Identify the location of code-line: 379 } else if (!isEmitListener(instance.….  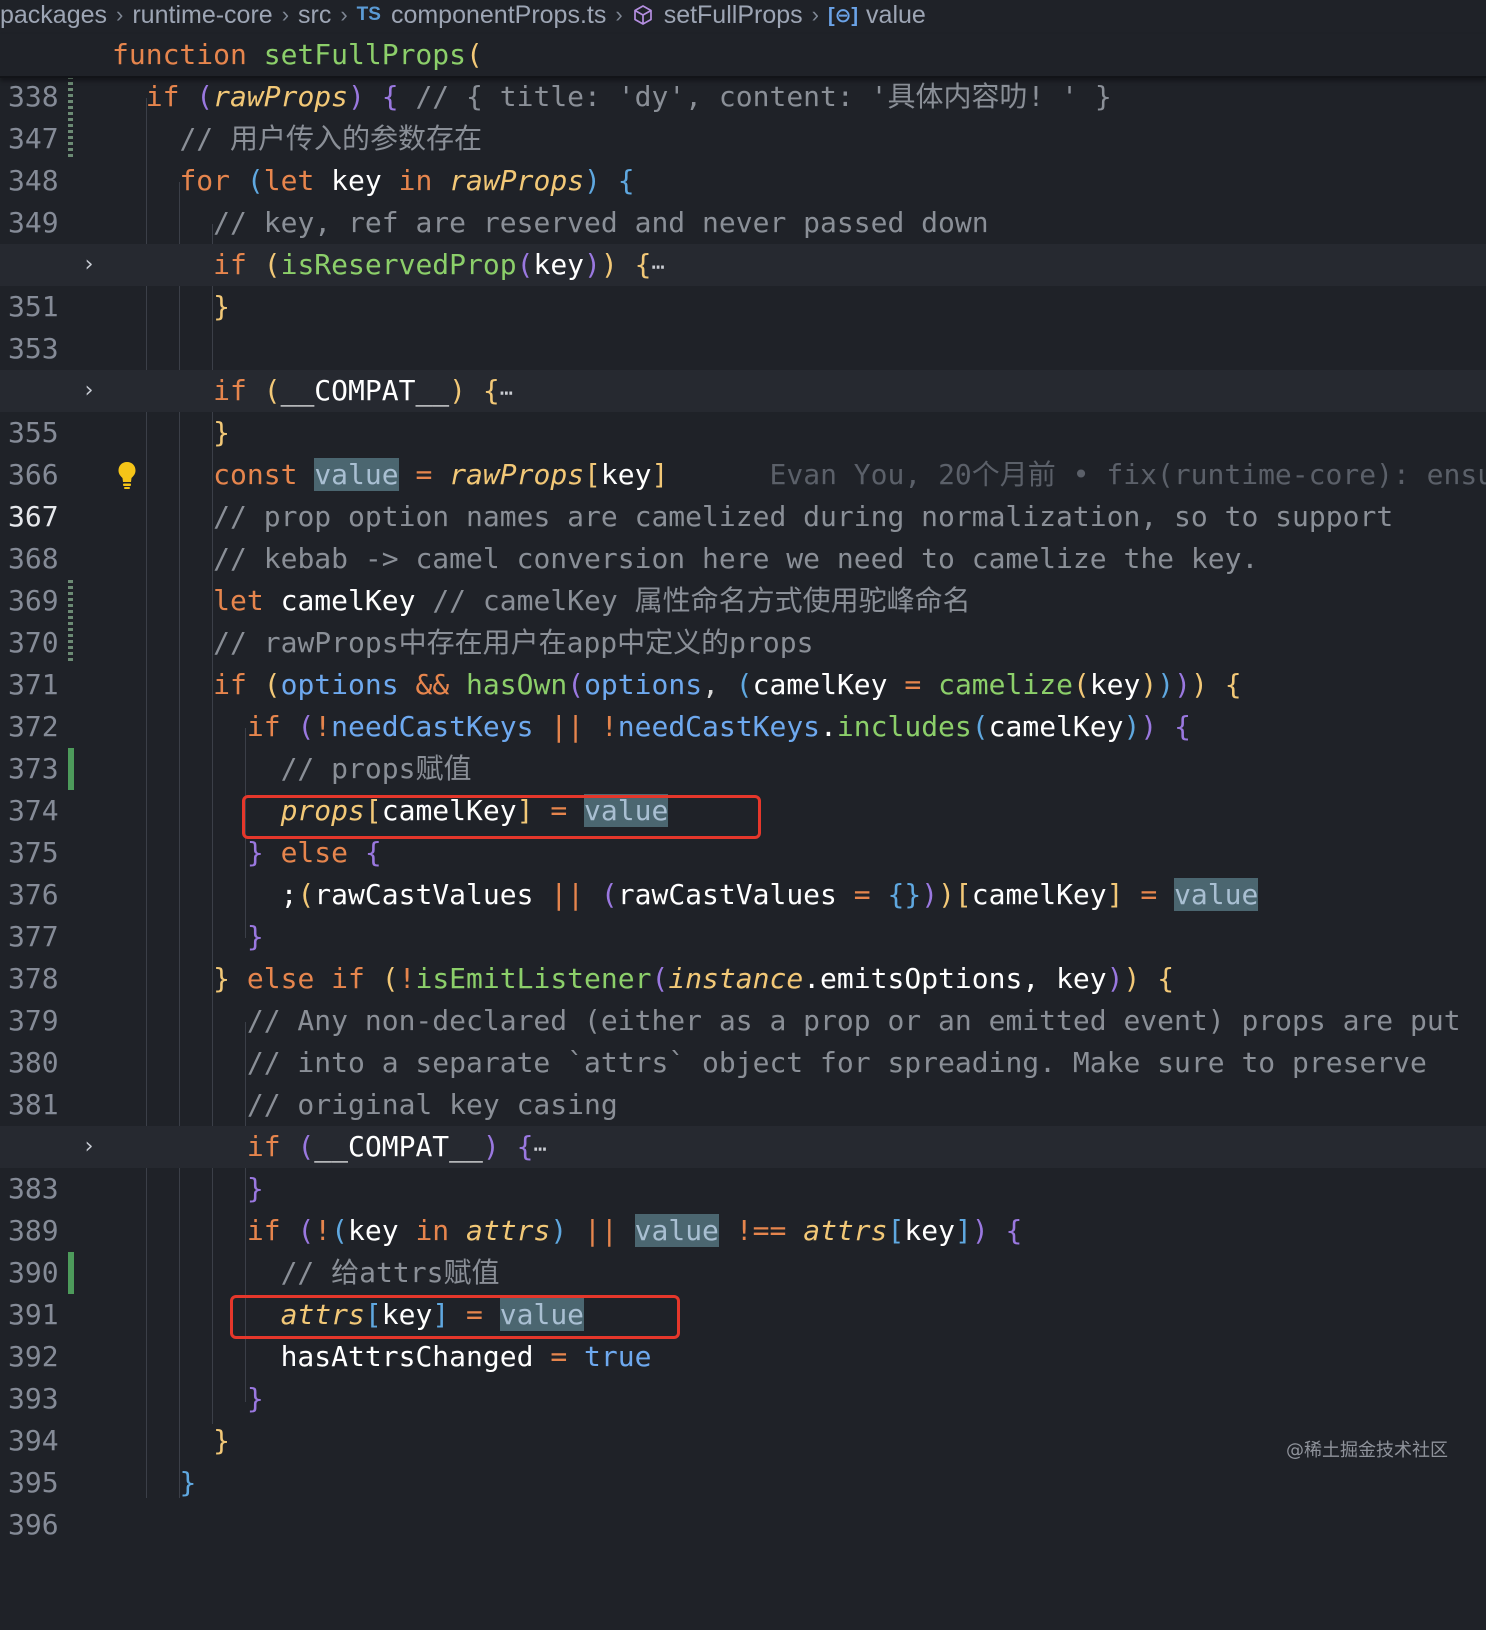
(743, 979).